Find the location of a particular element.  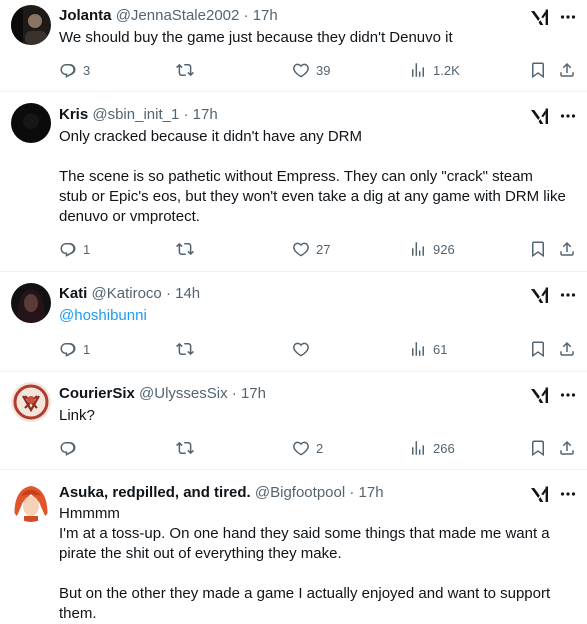

reply-button: 3 is located at coordinates (74, 70).